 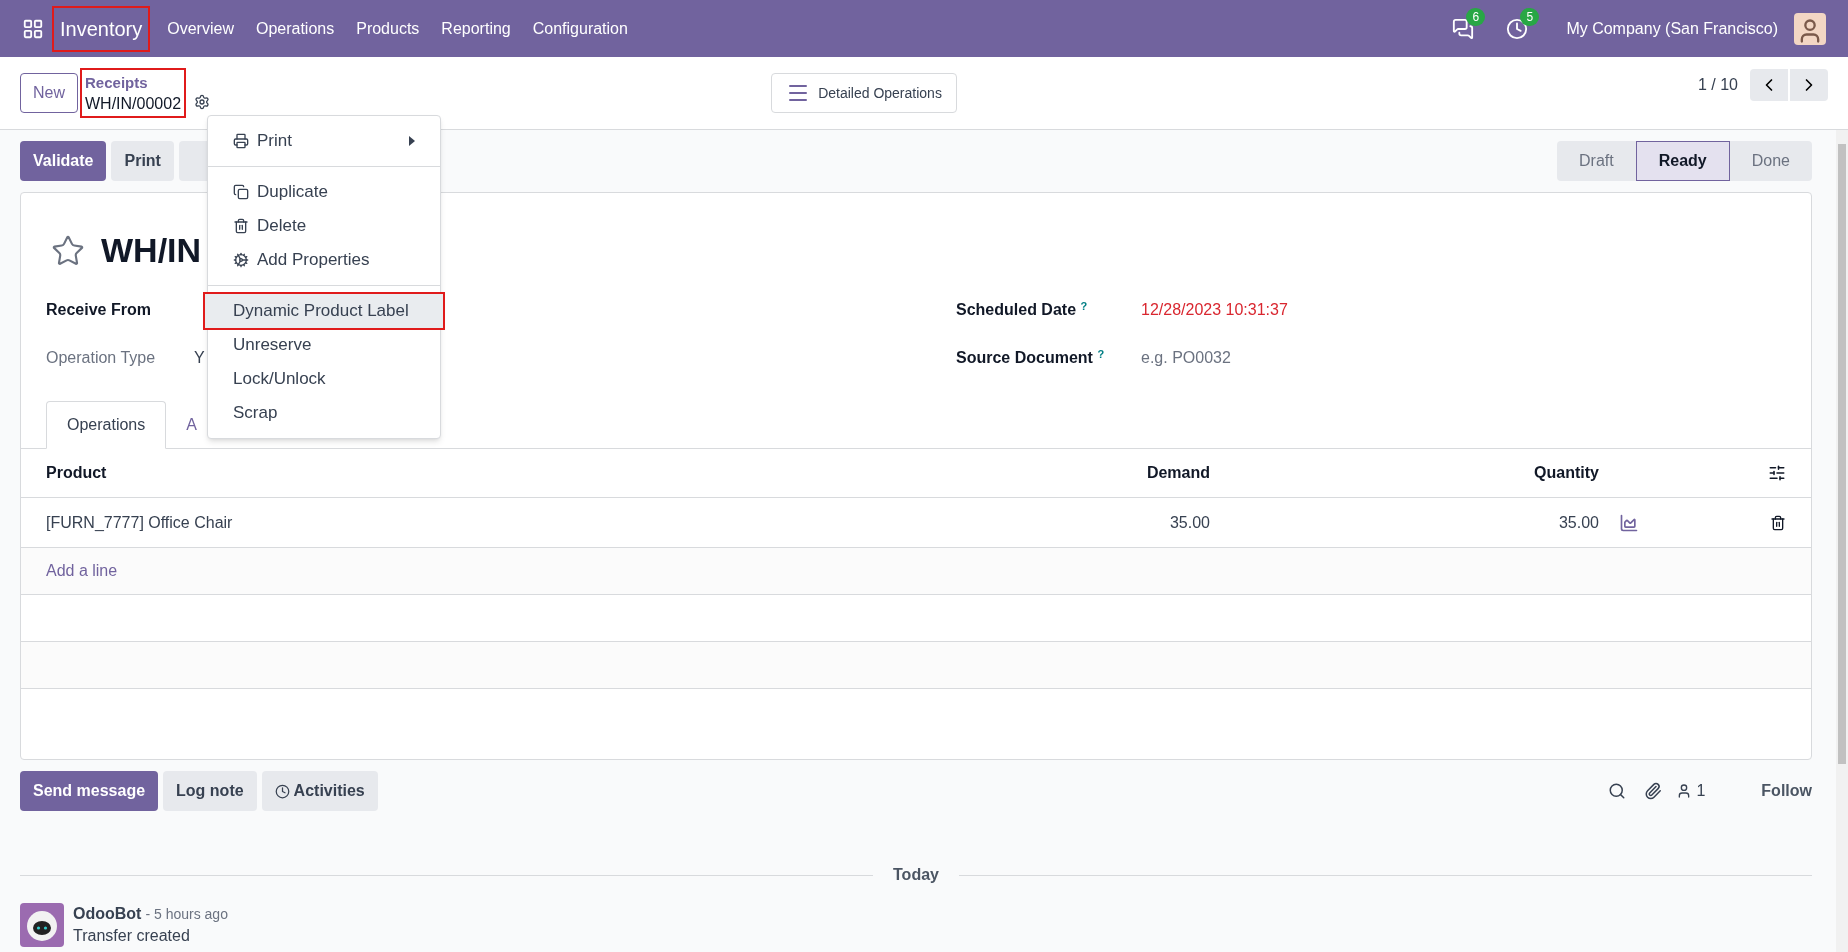 What do you see at coordinates (319, 791) in the screenshot?
I see `chatter-button: Activities` at bounding box center [319, 791].